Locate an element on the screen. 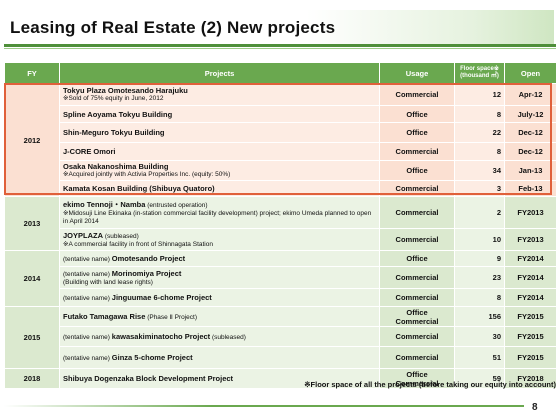 The image size is (560, 420). project-cell: Futako Tamagawa Rise (Phase Ⅱ Project) is located at coordinates (219, 316).